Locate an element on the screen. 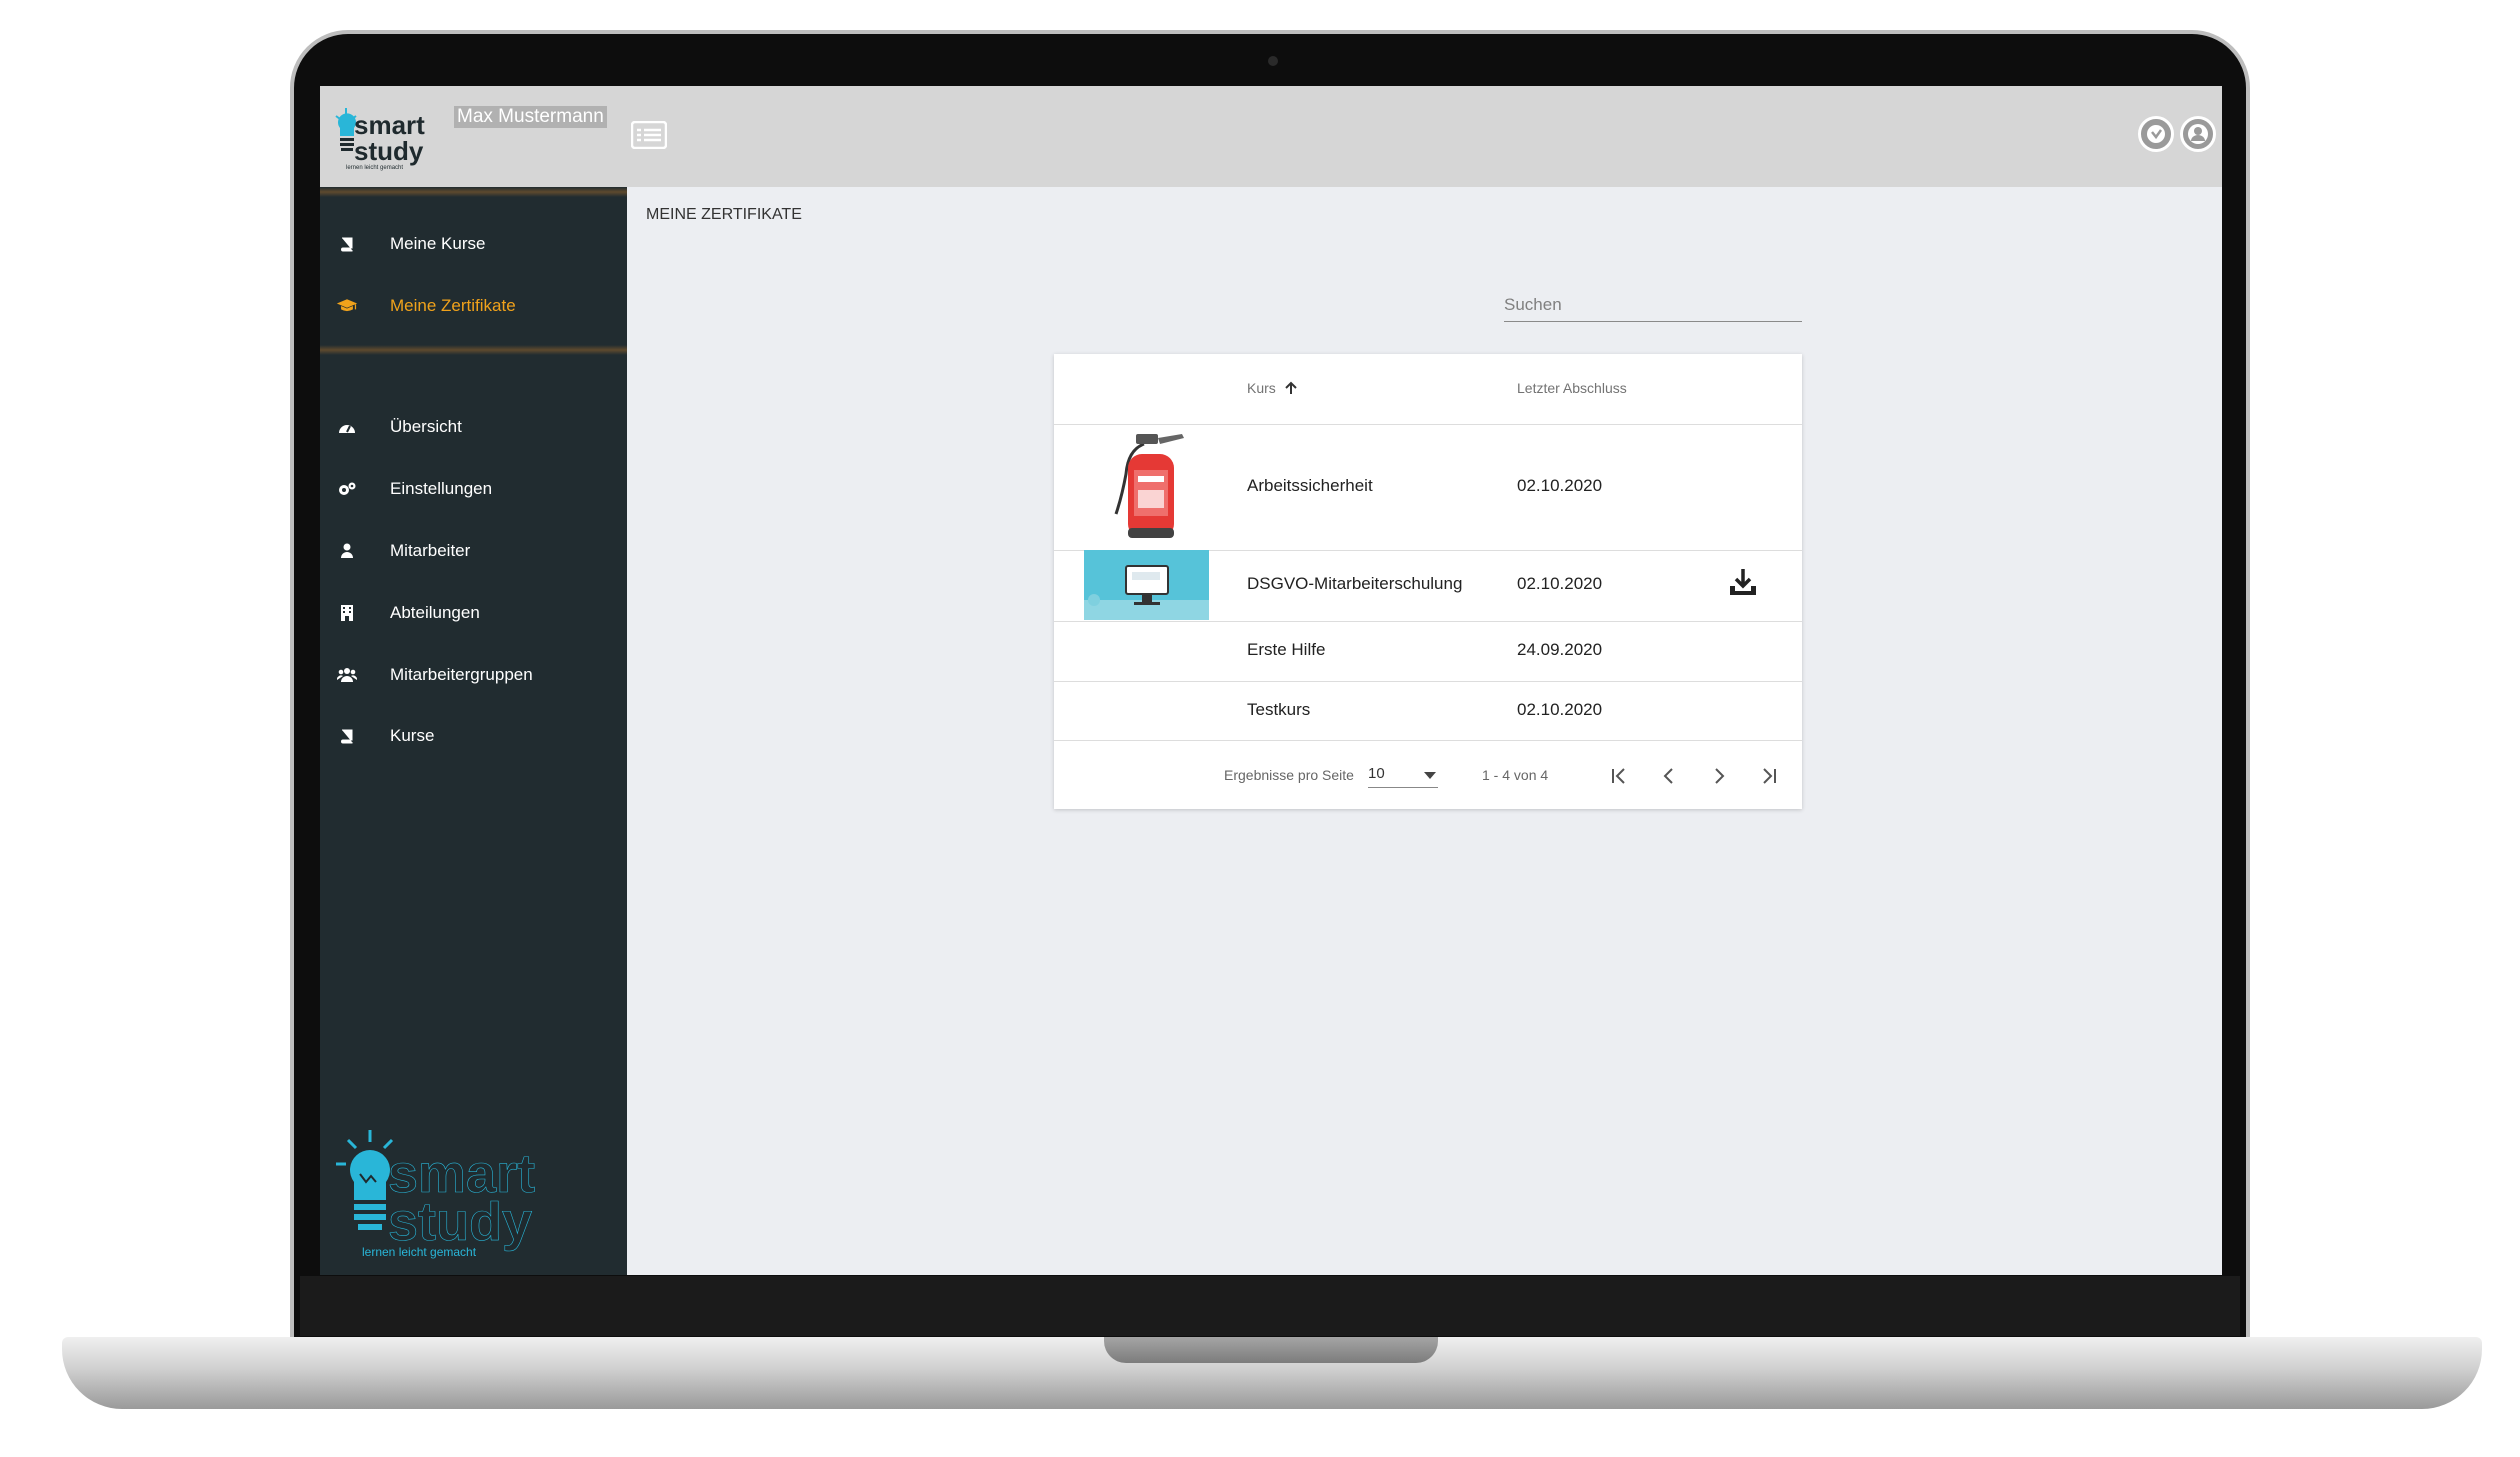  sidebar-item-meine-kurse: Meine Kurse is located at coordinates (473, 244).